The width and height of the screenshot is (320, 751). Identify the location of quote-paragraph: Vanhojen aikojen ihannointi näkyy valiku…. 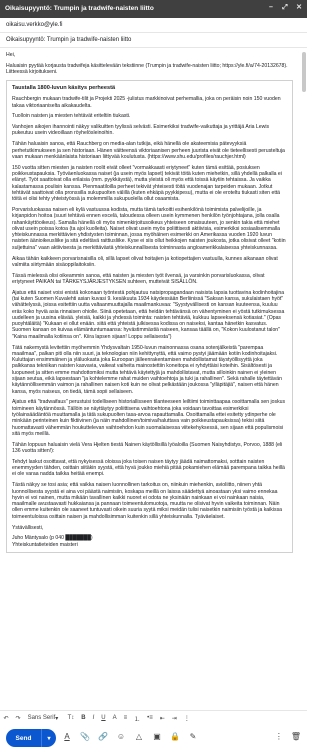
(141, 130).